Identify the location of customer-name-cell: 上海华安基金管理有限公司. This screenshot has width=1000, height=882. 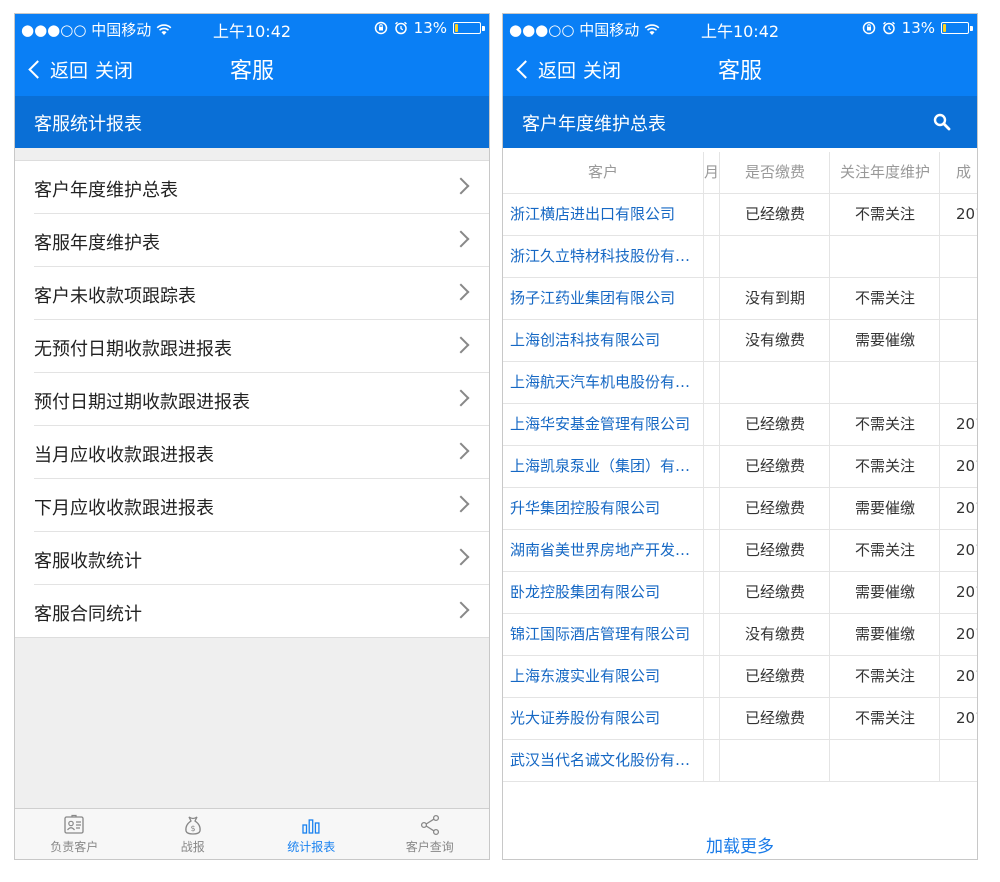
(605, 424).